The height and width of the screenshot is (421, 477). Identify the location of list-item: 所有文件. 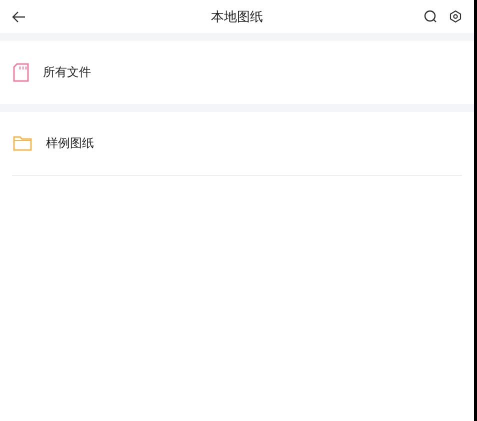
(237, 72).